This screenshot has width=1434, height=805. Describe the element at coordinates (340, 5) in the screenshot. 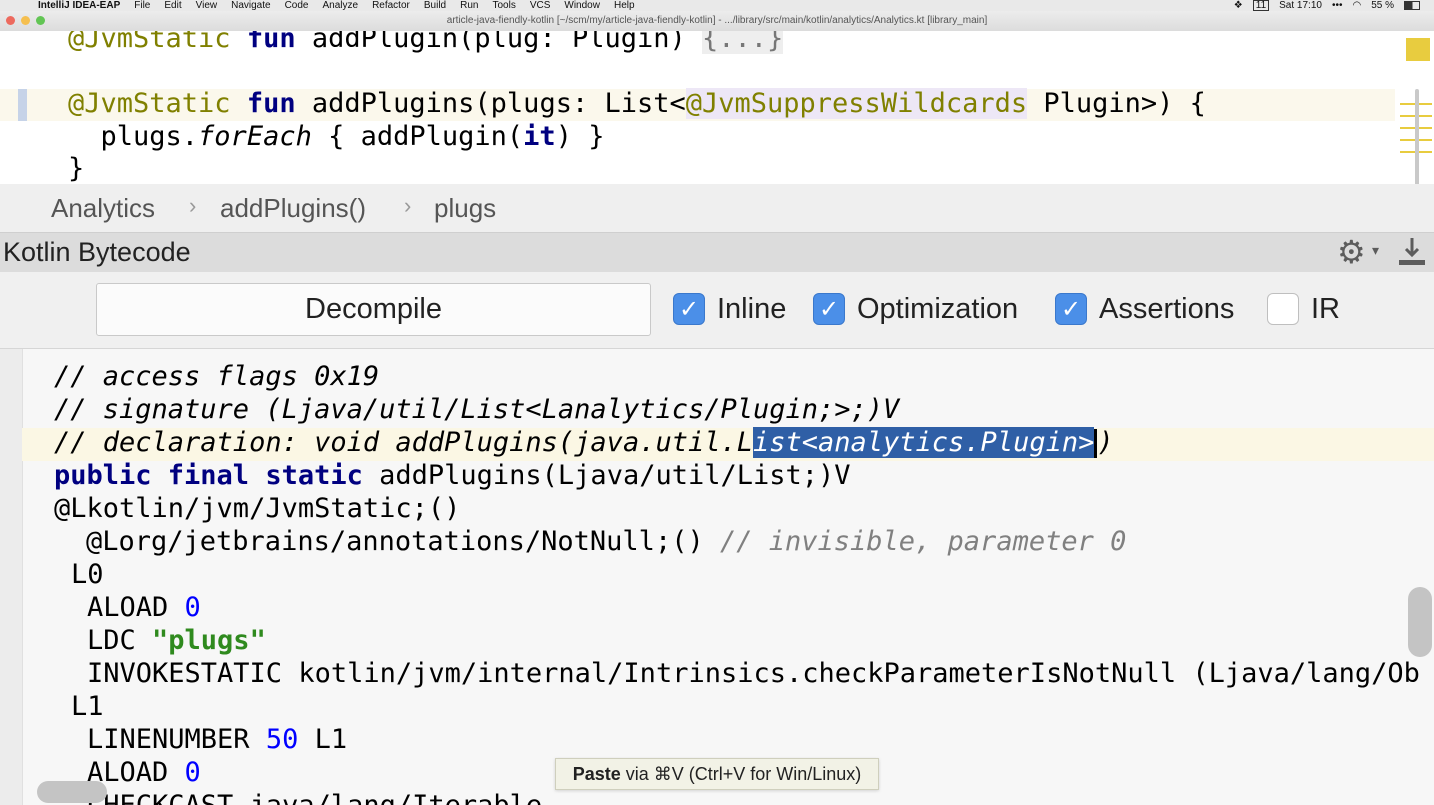

I see `menu-analyze: Analyze` at that location.